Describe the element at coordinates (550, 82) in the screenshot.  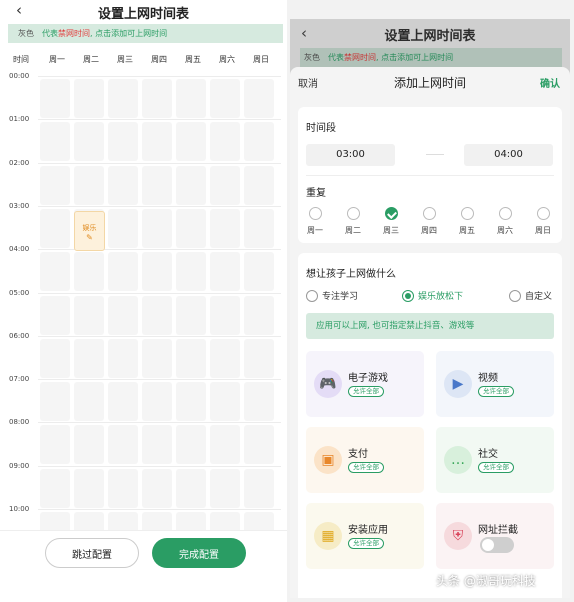
I see `confirm-button: 确认` at that location.